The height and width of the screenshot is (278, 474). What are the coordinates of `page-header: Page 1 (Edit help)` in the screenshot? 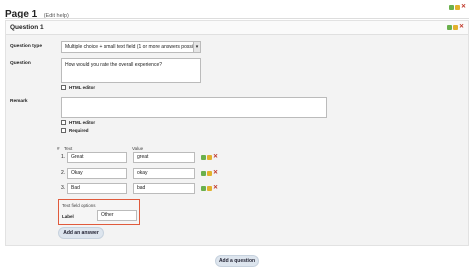 It's located at (37, 12).